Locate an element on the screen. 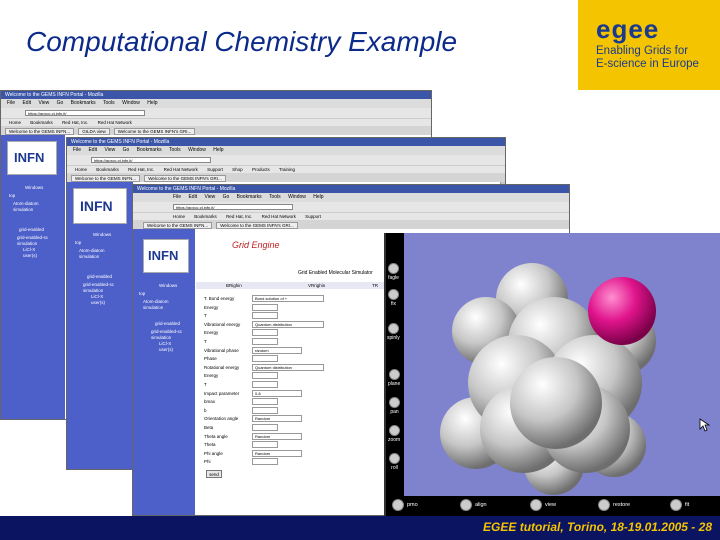 The width and height of the screenshot is (720, 540). viewer-btn-fix: fix is located at coordinates (393, 298).